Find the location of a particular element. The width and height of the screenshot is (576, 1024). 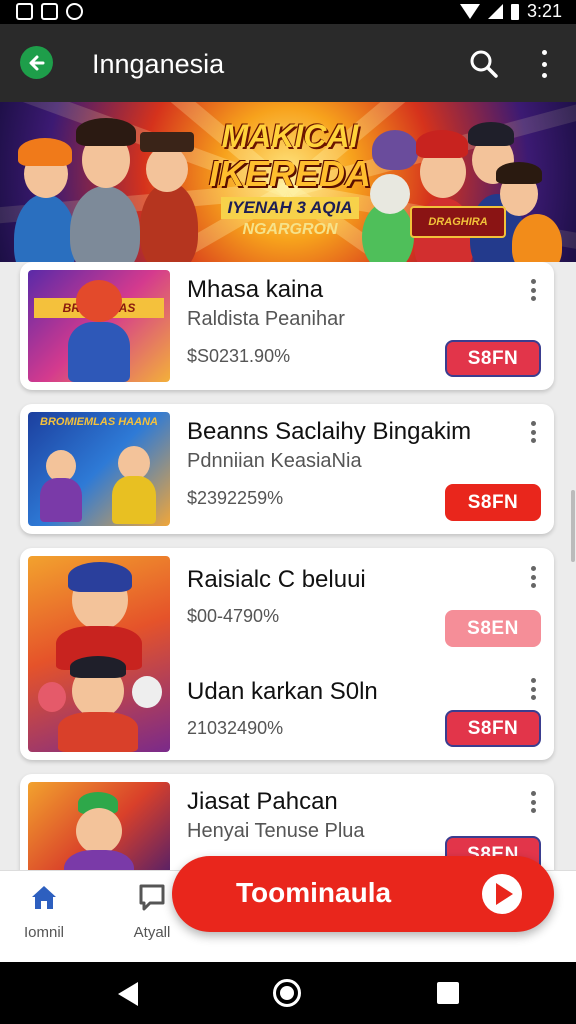

search-button is located at coordinates (484, 64).